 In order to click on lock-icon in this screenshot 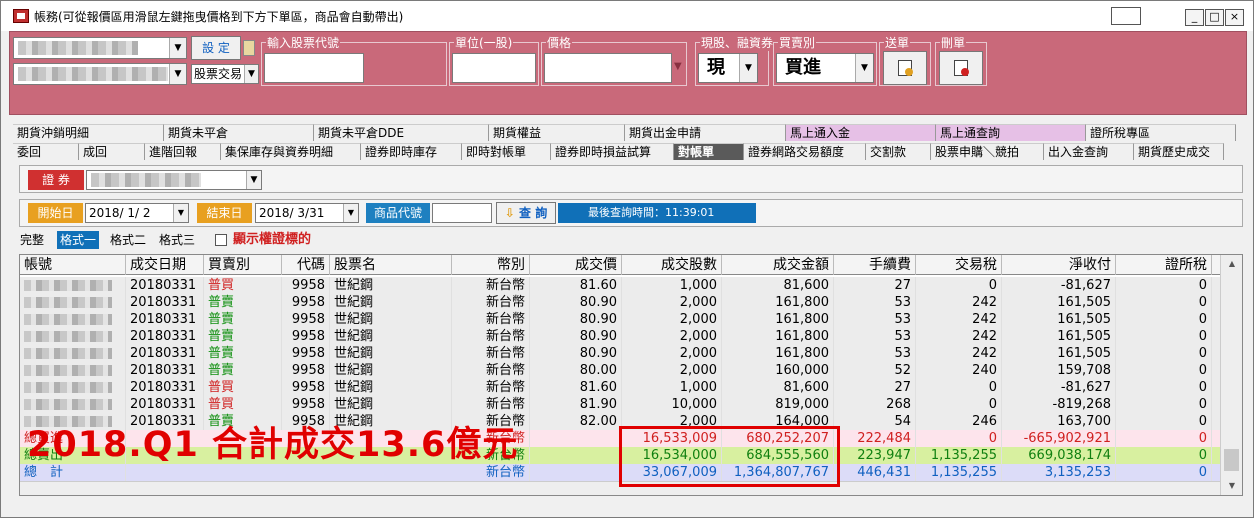, I will do `click(249, 48)`.